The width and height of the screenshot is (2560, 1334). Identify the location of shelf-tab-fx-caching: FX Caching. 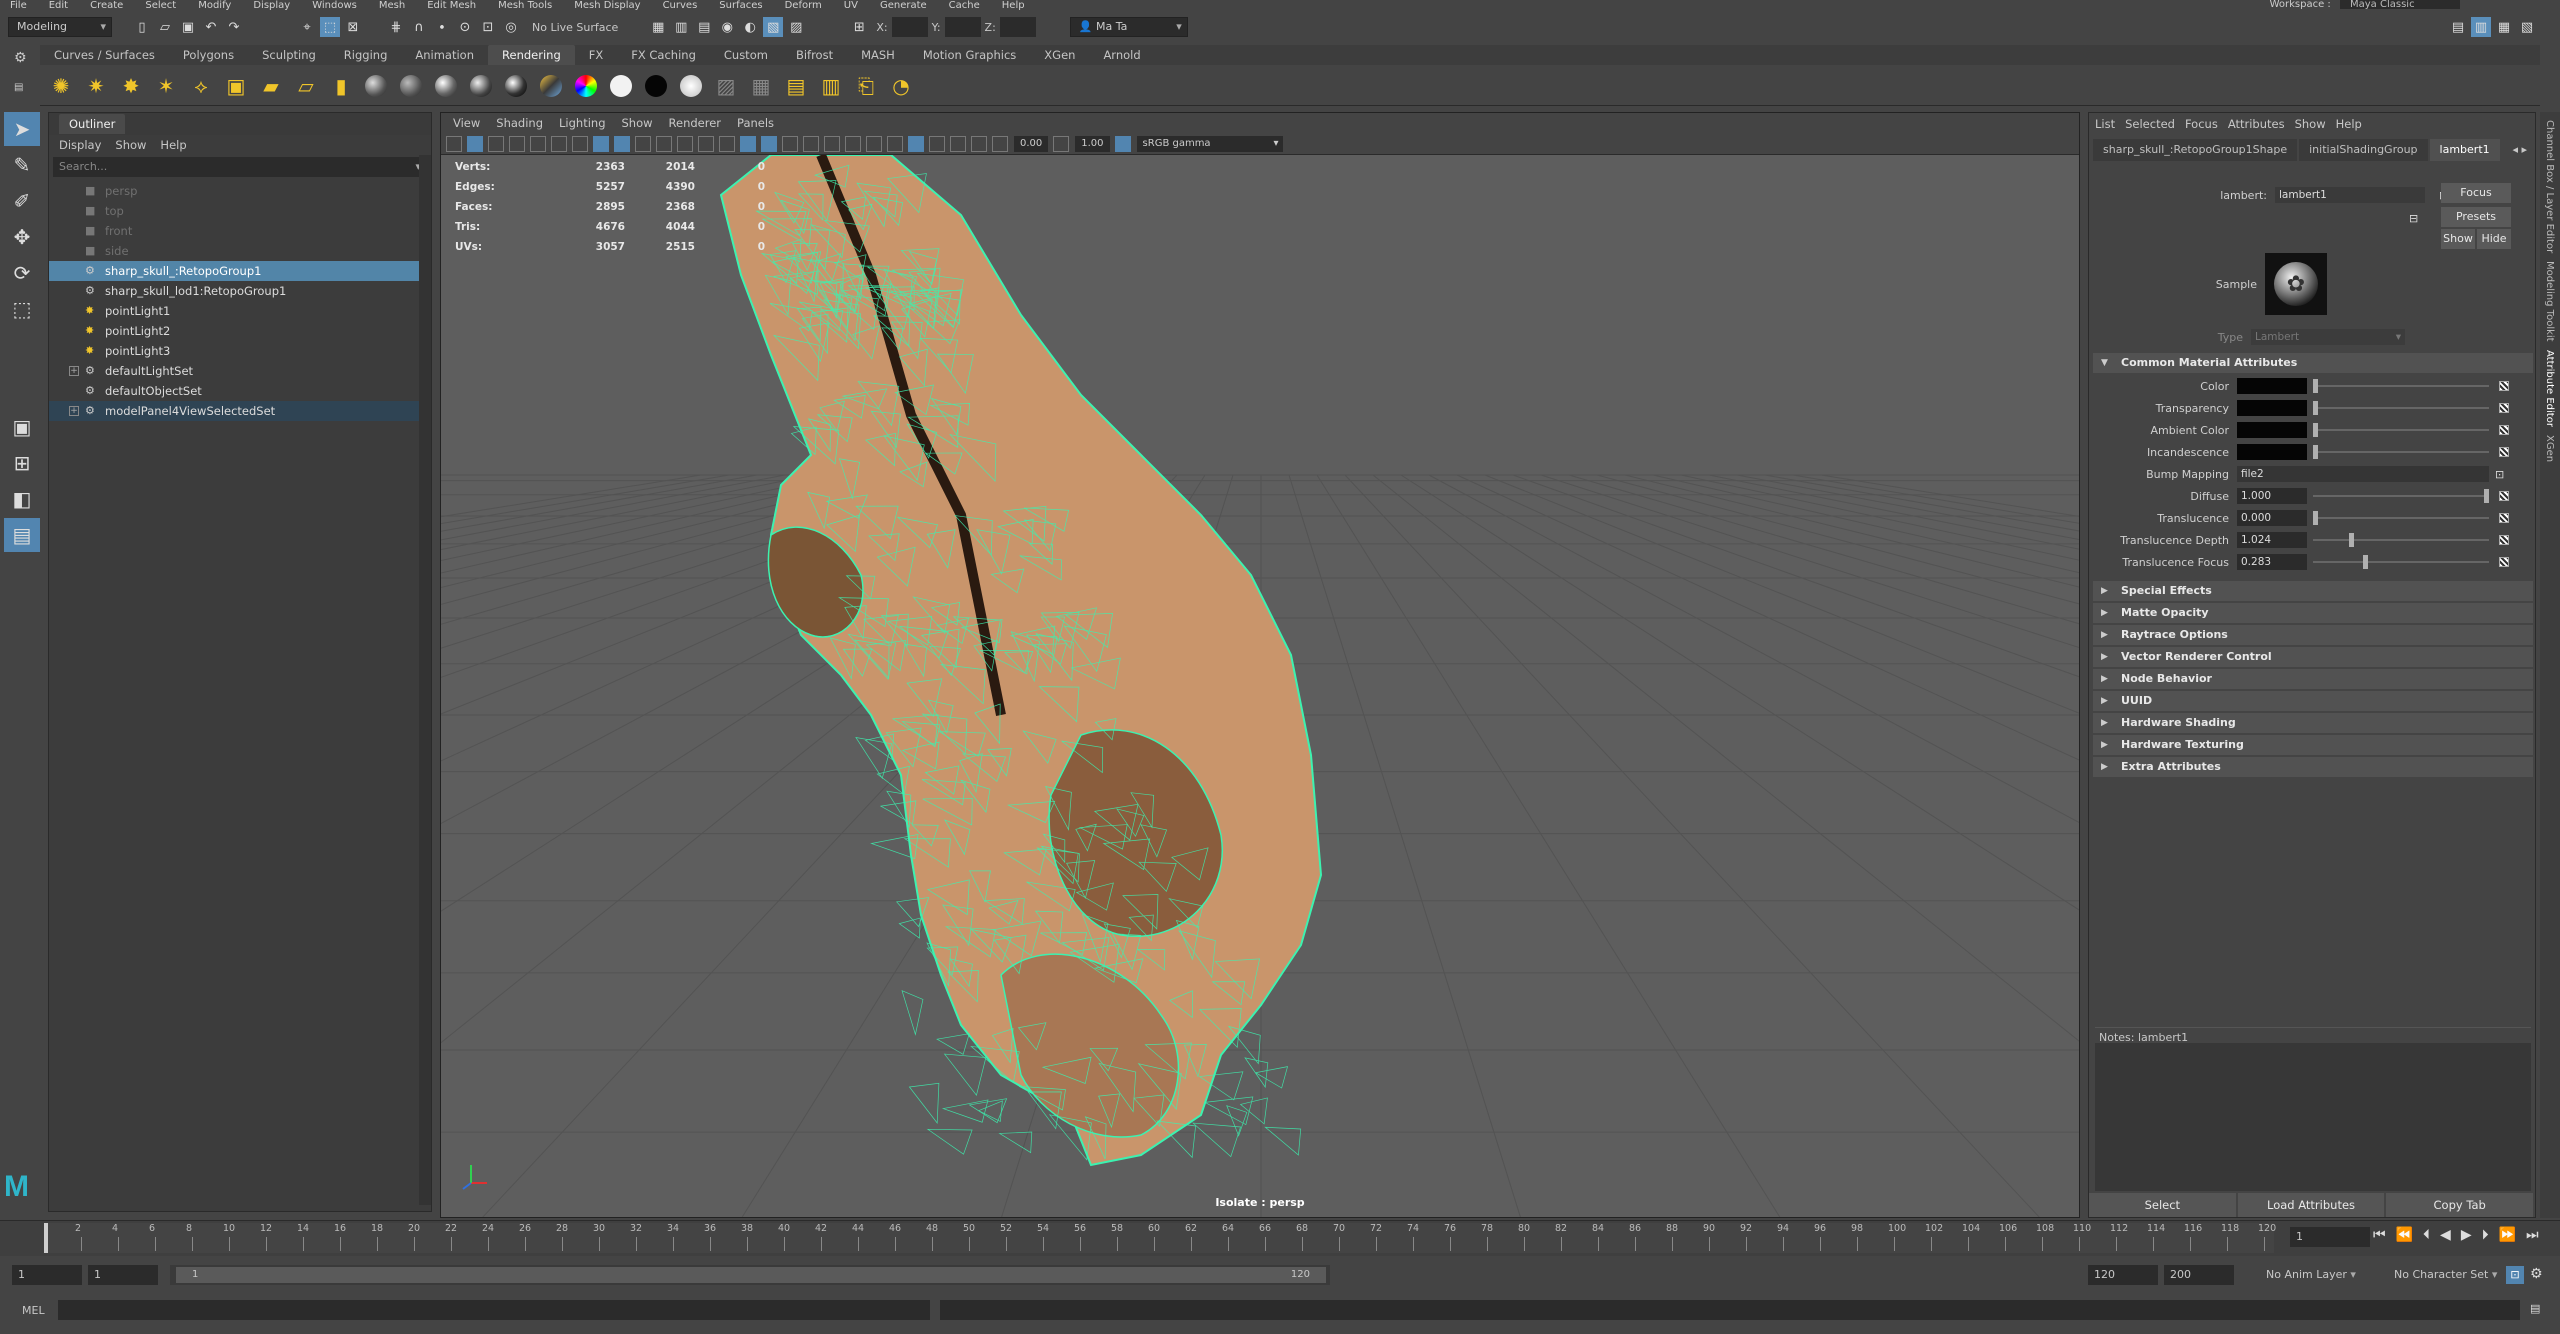
(663, 55).